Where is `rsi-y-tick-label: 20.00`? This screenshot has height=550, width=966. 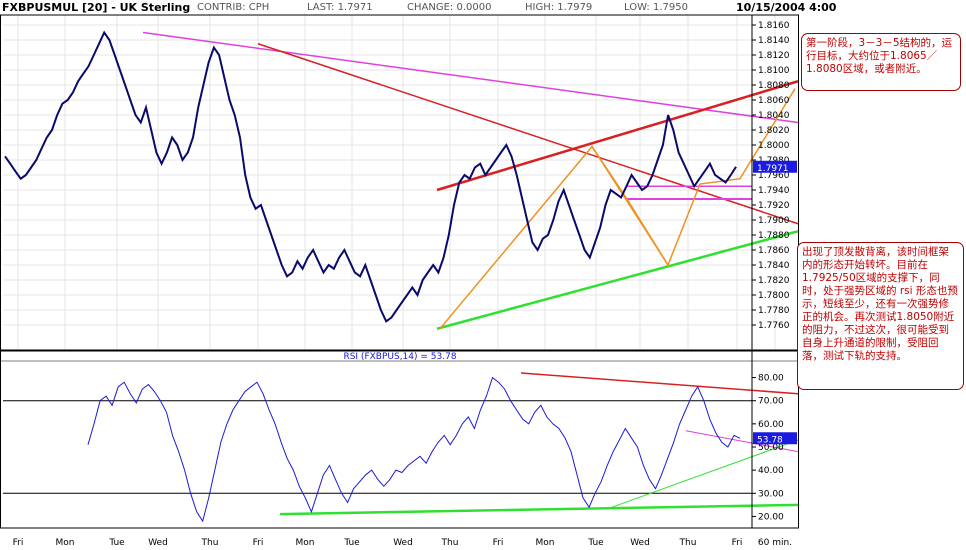
rsi-y-tick-label: 20.00 is located at coordinates (771, 517).